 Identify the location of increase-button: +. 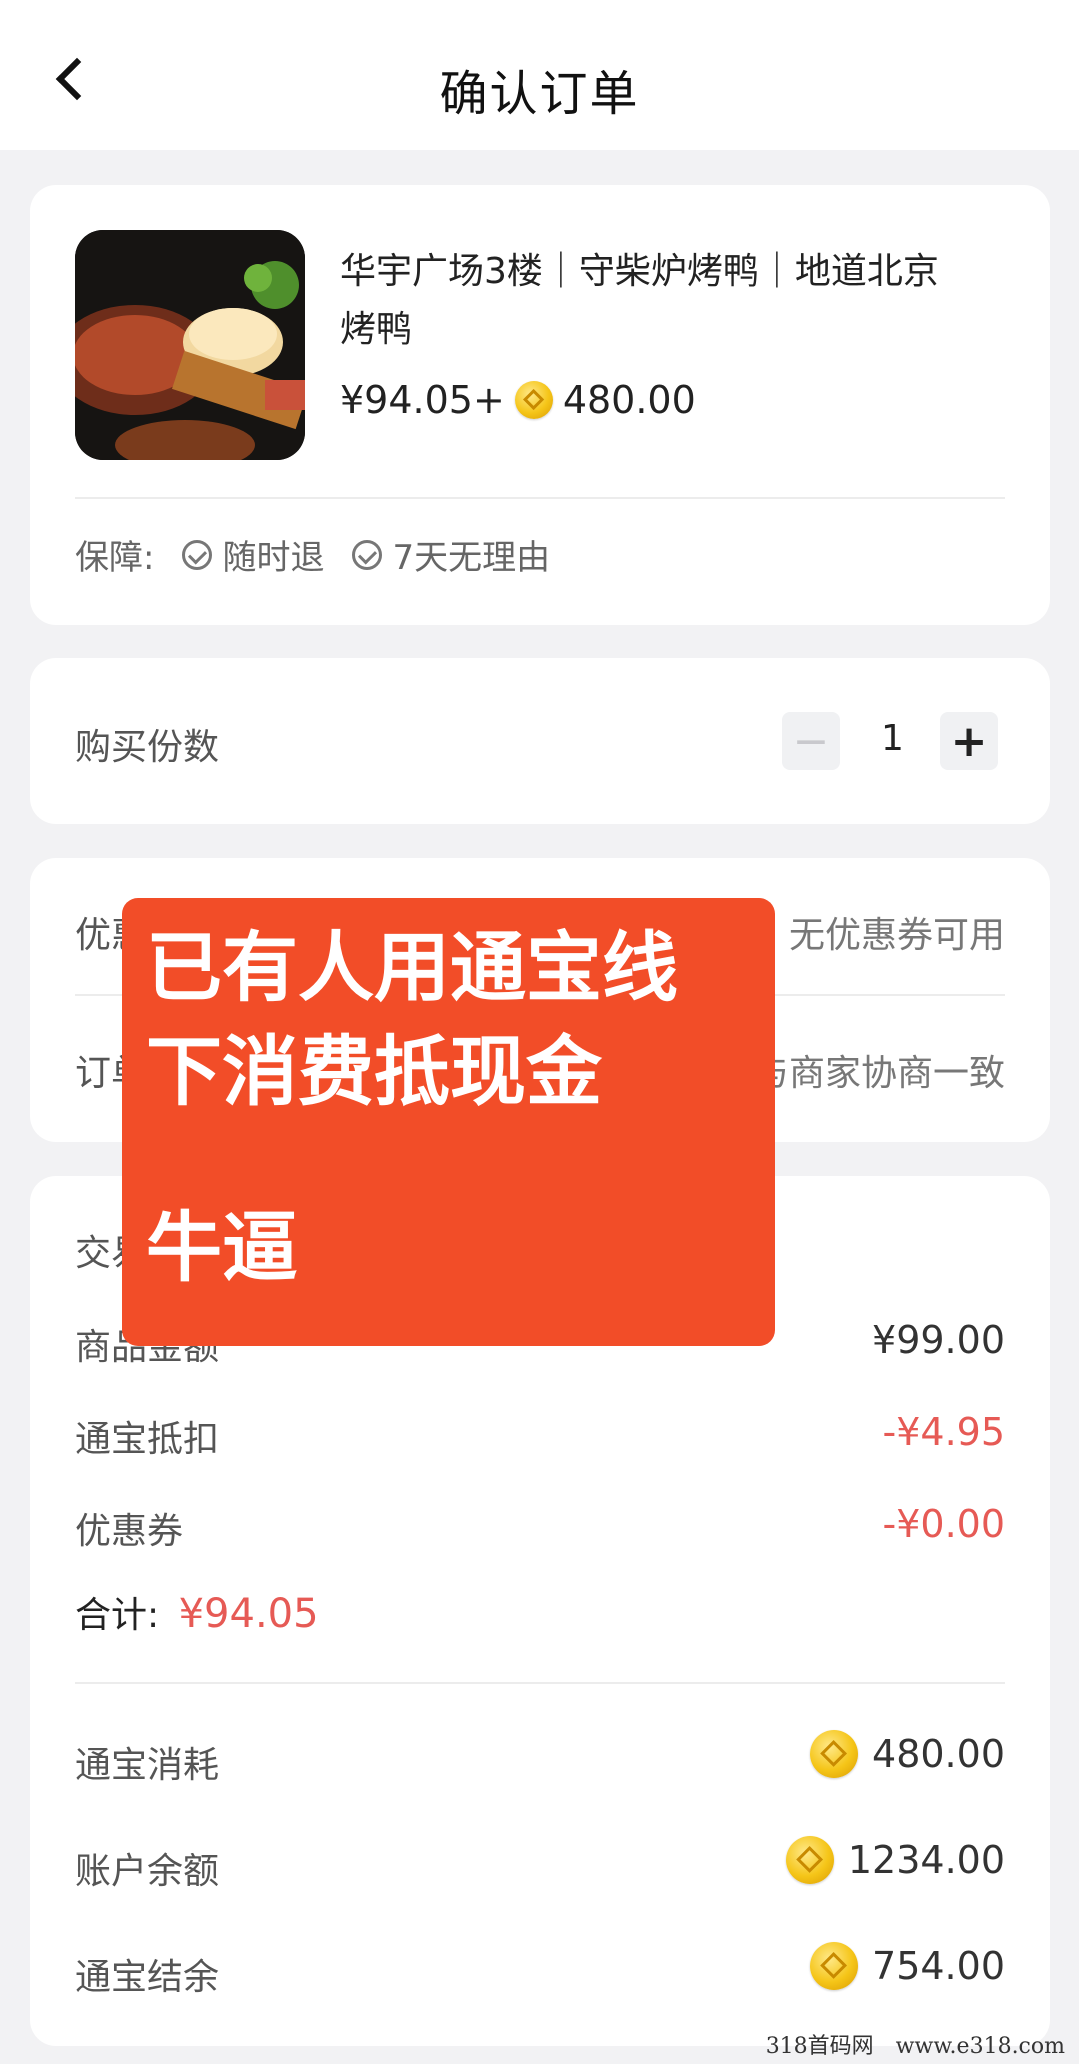
(969, 741).